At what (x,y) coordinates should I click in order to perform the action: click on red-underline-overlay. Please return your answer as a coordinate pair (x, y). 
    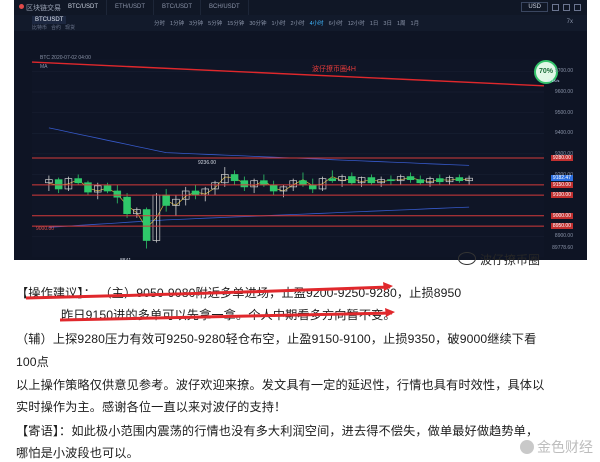
    Looking at the image, I should click on (210, 302).